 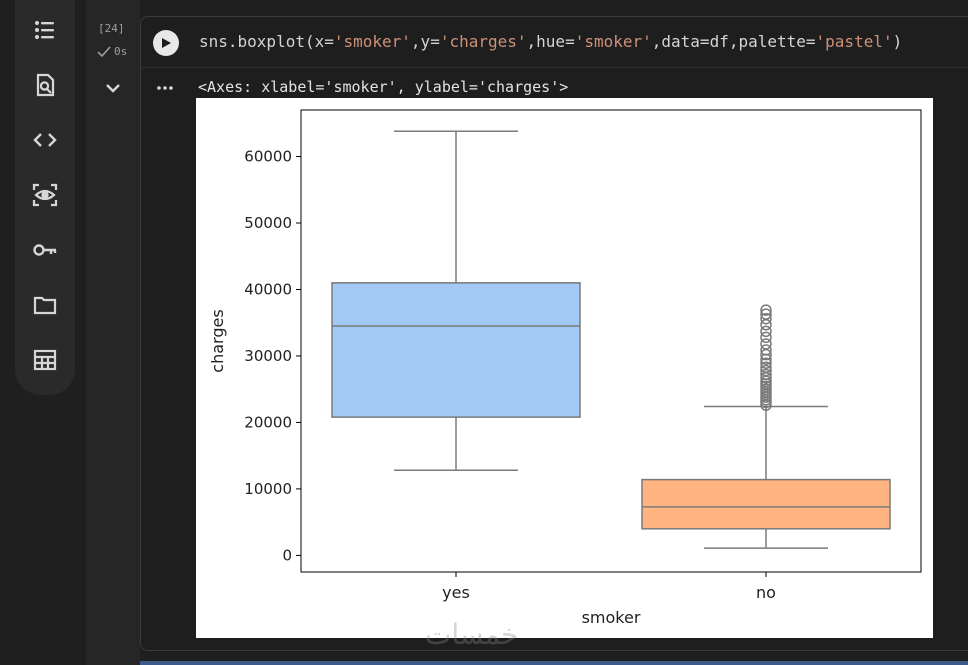 What do you see at coordinates (268, 157) in the screenshot?
I see `y-tick-label: 60000` at bounding box center [268, 157].